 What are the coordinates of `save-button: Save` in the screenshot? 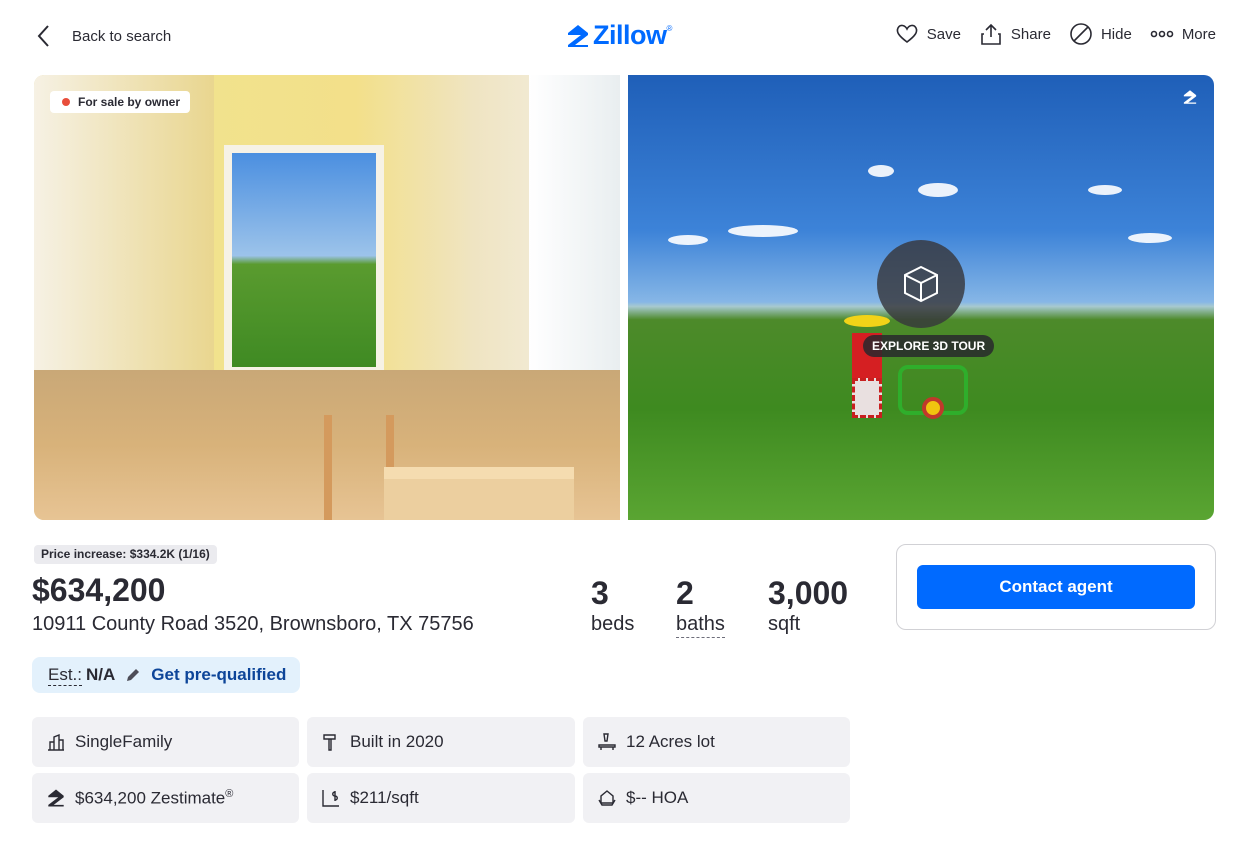 It's located at (928, 34).